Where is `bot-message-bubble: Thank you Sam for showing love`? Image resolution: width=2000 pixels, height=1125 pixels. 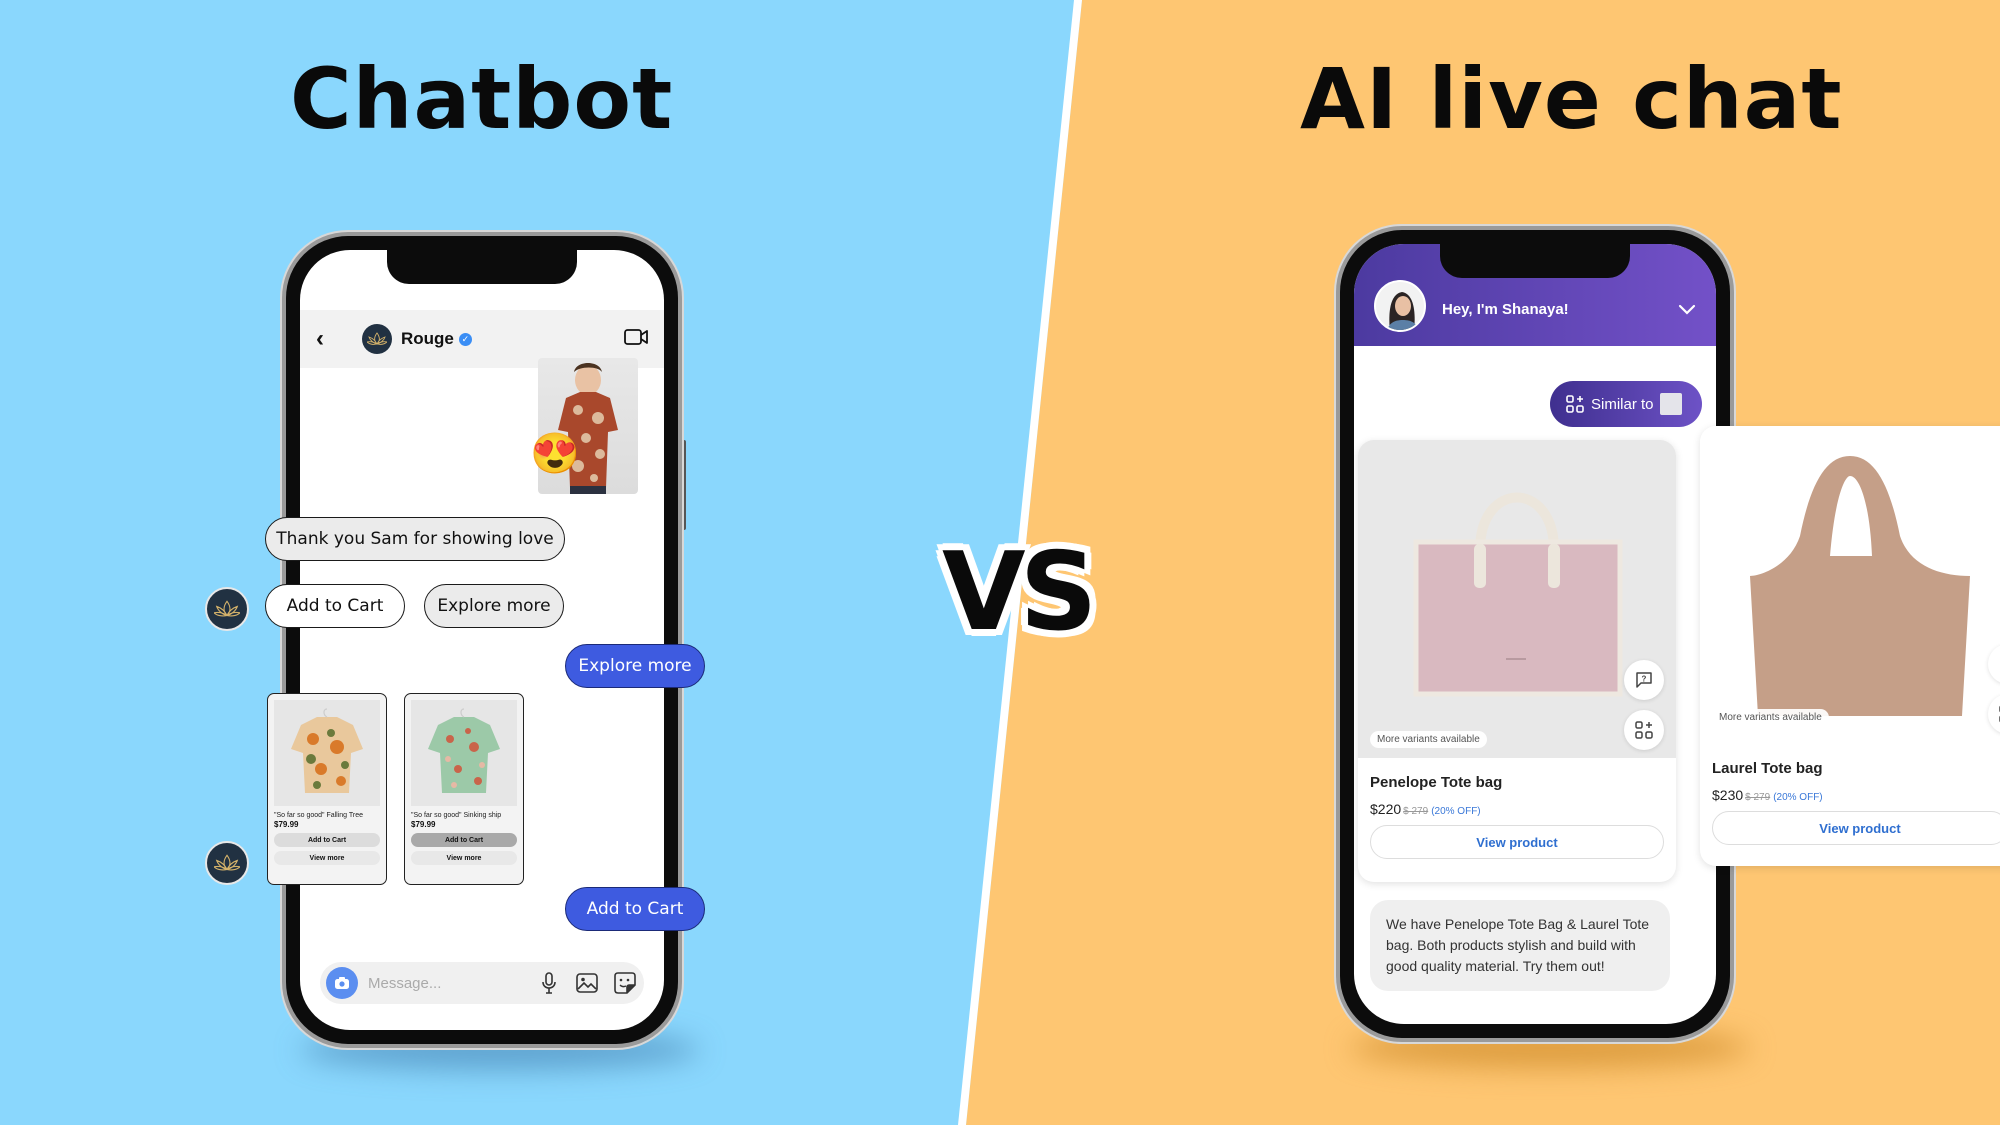
bot-message-bubble: Thank you Sam for showing love is located at coordinates (415, 539).